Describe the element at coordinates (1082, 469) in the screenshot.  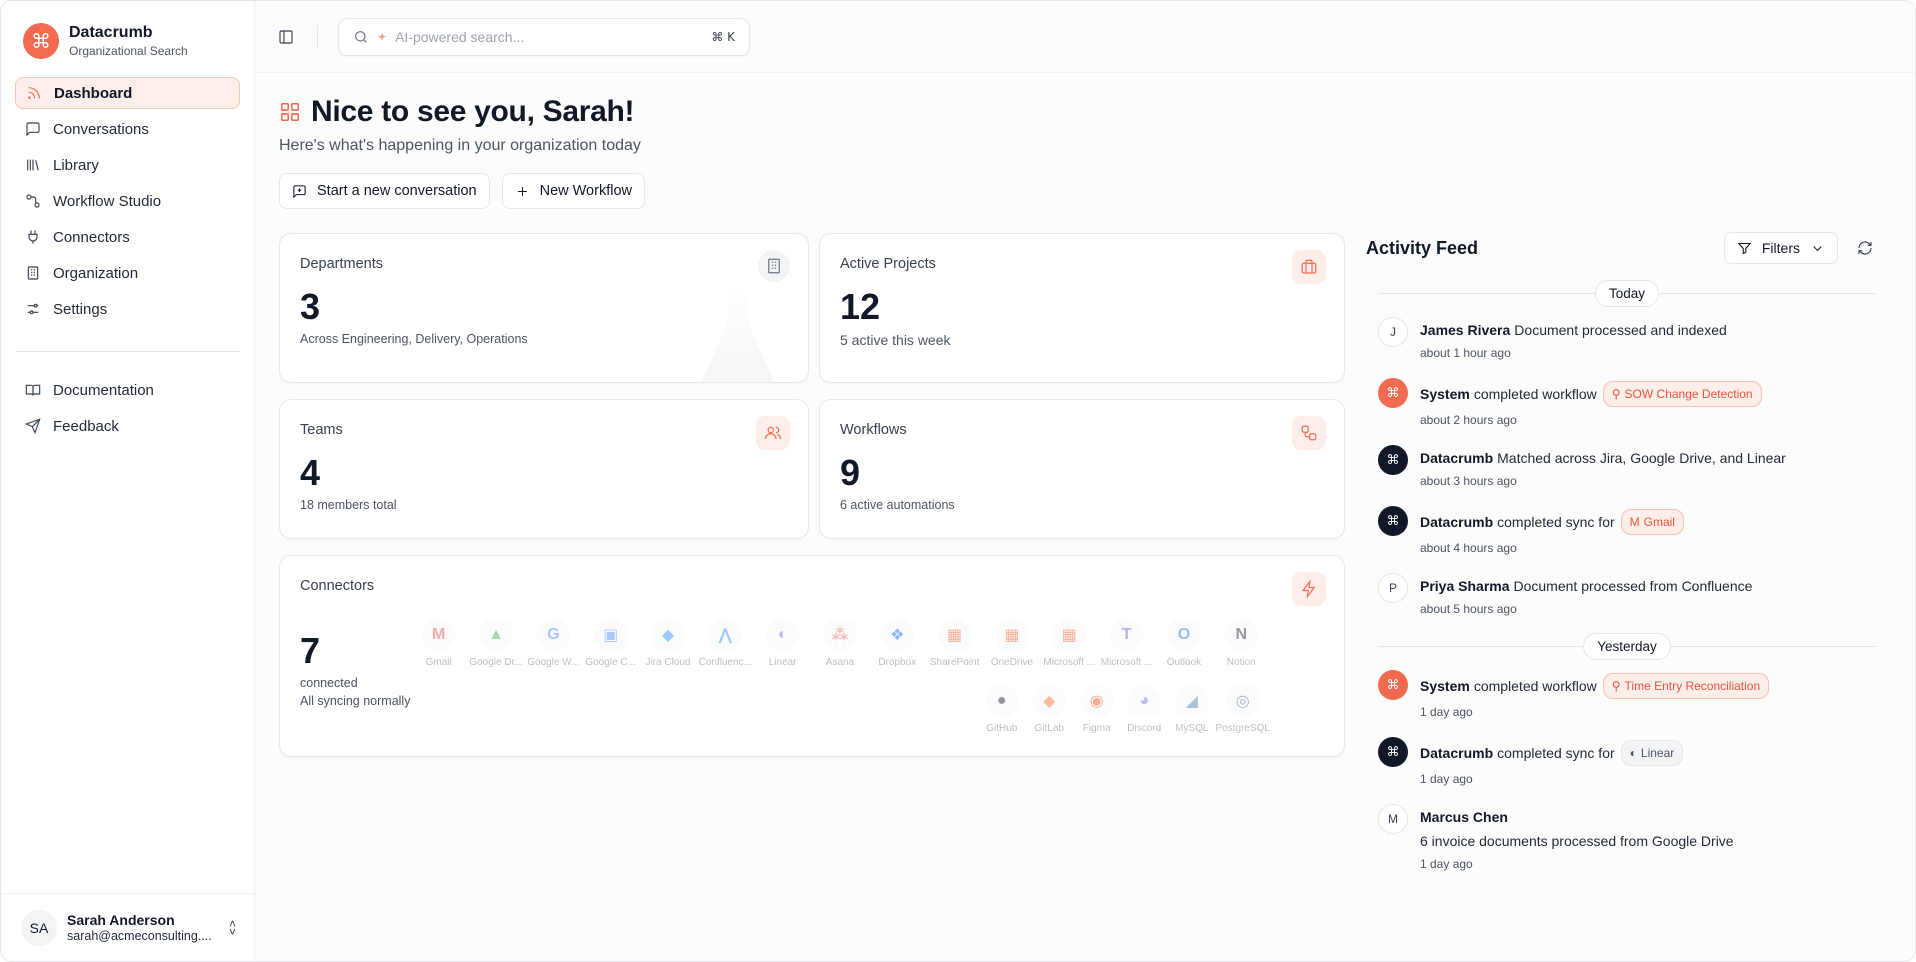
I see `workflows-card: Workflows 9 6 active automations` at that location.